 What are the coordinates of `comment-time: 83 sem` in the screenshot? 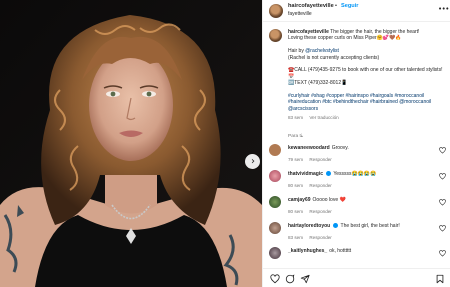 It's located at (296, 237).